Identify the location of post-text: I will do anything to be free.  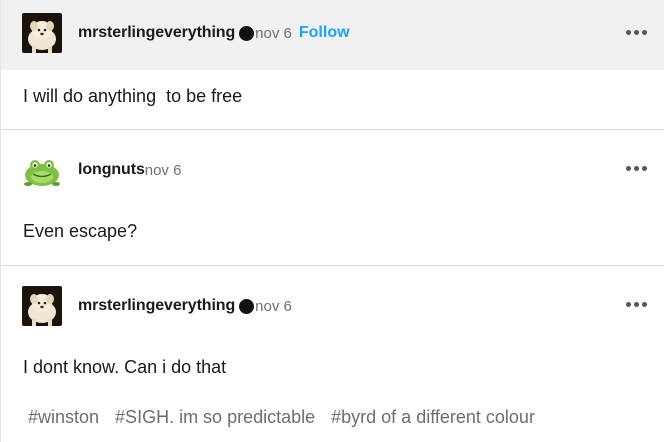
(133, 96).